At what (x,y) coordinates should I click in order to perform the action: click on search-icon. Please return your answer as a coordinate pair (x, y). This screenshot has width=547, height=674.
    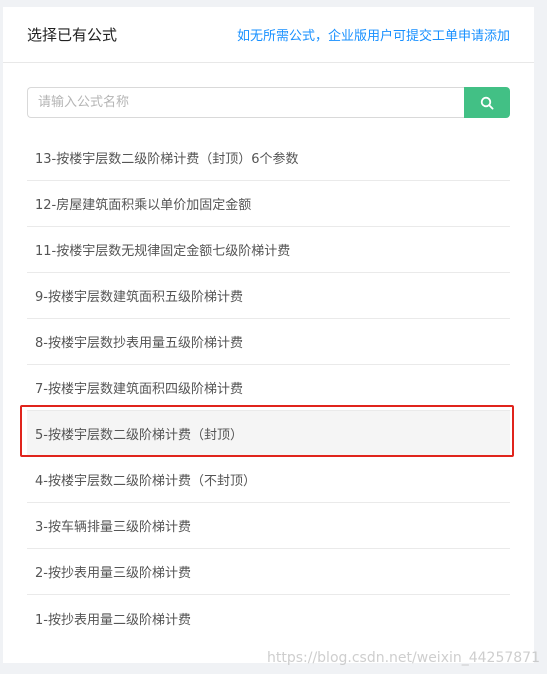
    Looking at the image, I should click on (487, 103).